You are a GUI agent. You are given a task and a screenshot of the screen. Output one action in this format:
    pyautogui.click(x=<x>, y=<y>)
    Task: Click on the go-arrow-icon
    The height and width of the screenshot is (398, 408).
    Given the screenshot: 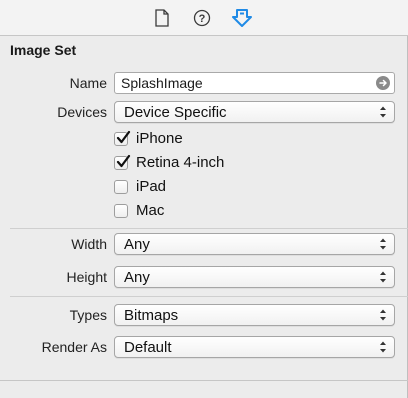 What is the action you would take?
    pyautogui.click(x=383, y=83)
    